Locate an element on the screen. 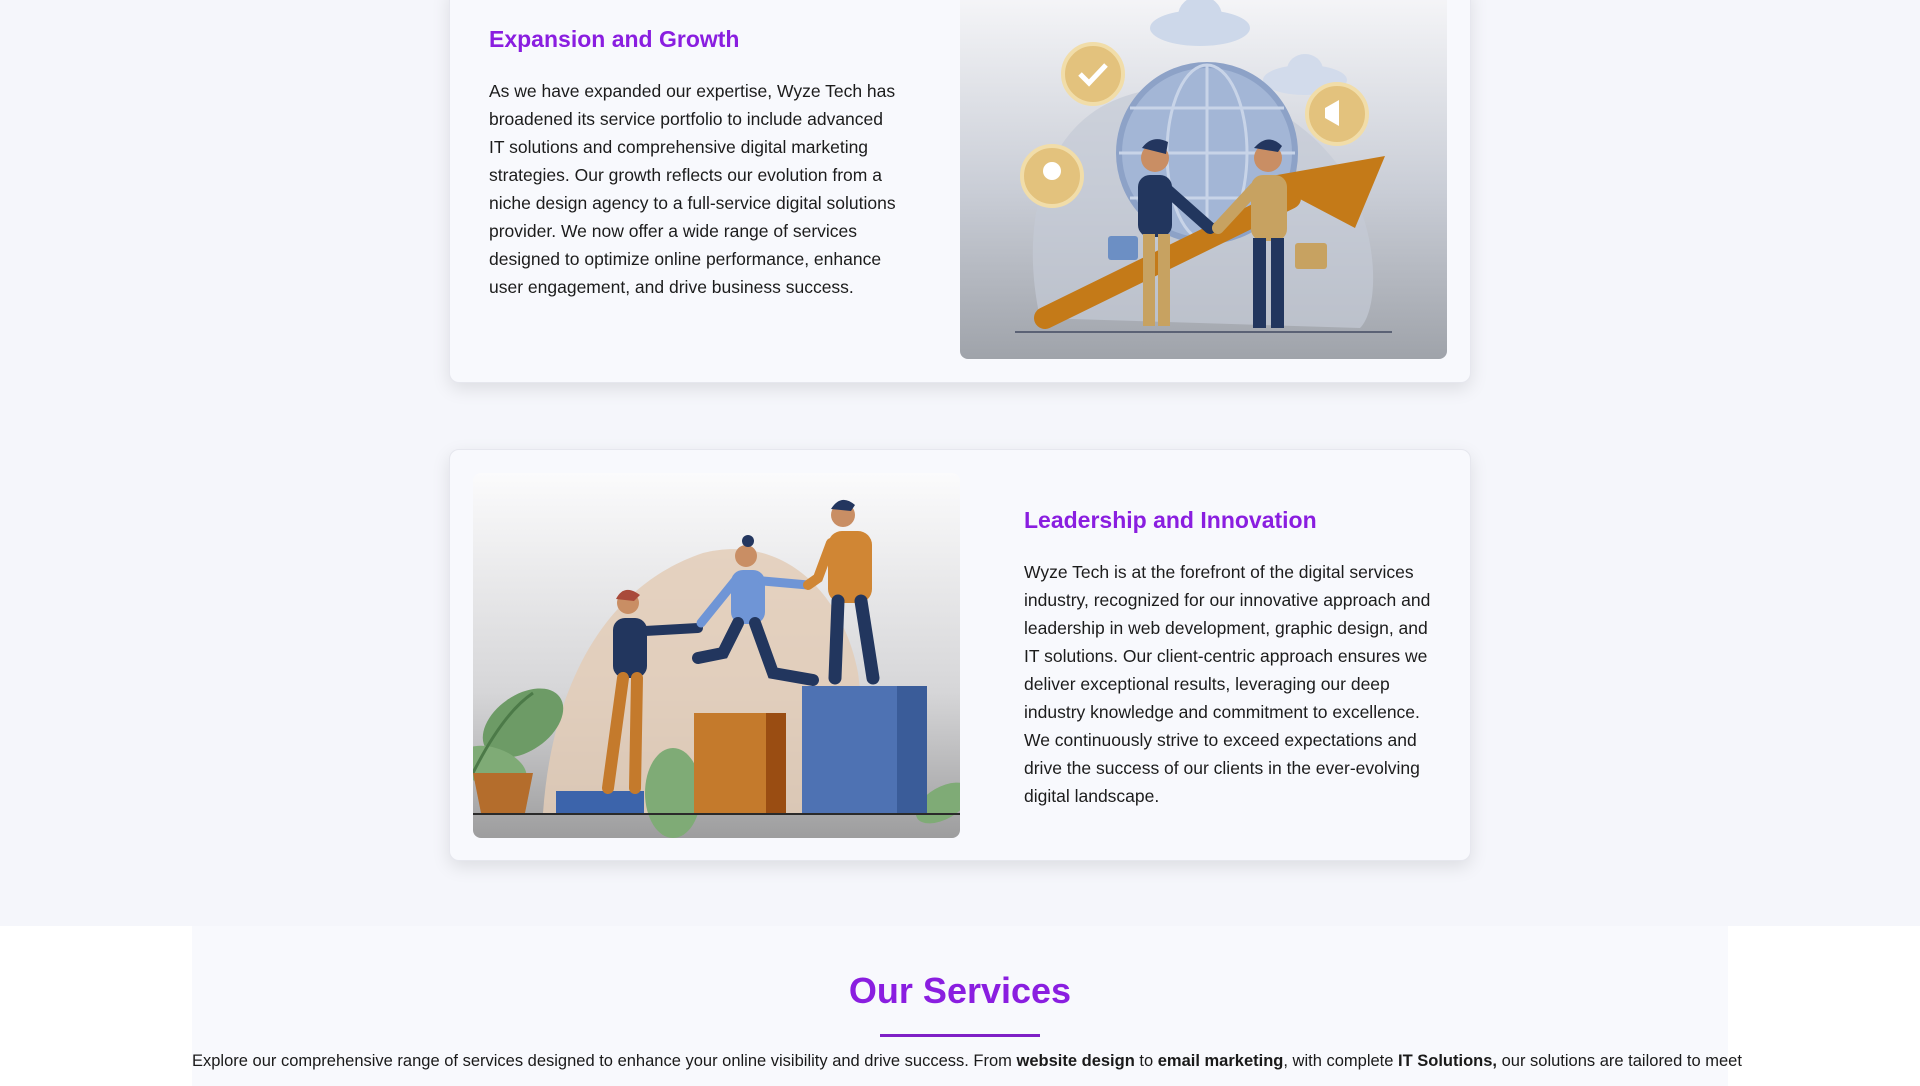  intro-bold-email-marketing: email marketing is located at coordinates (1220, 1061).